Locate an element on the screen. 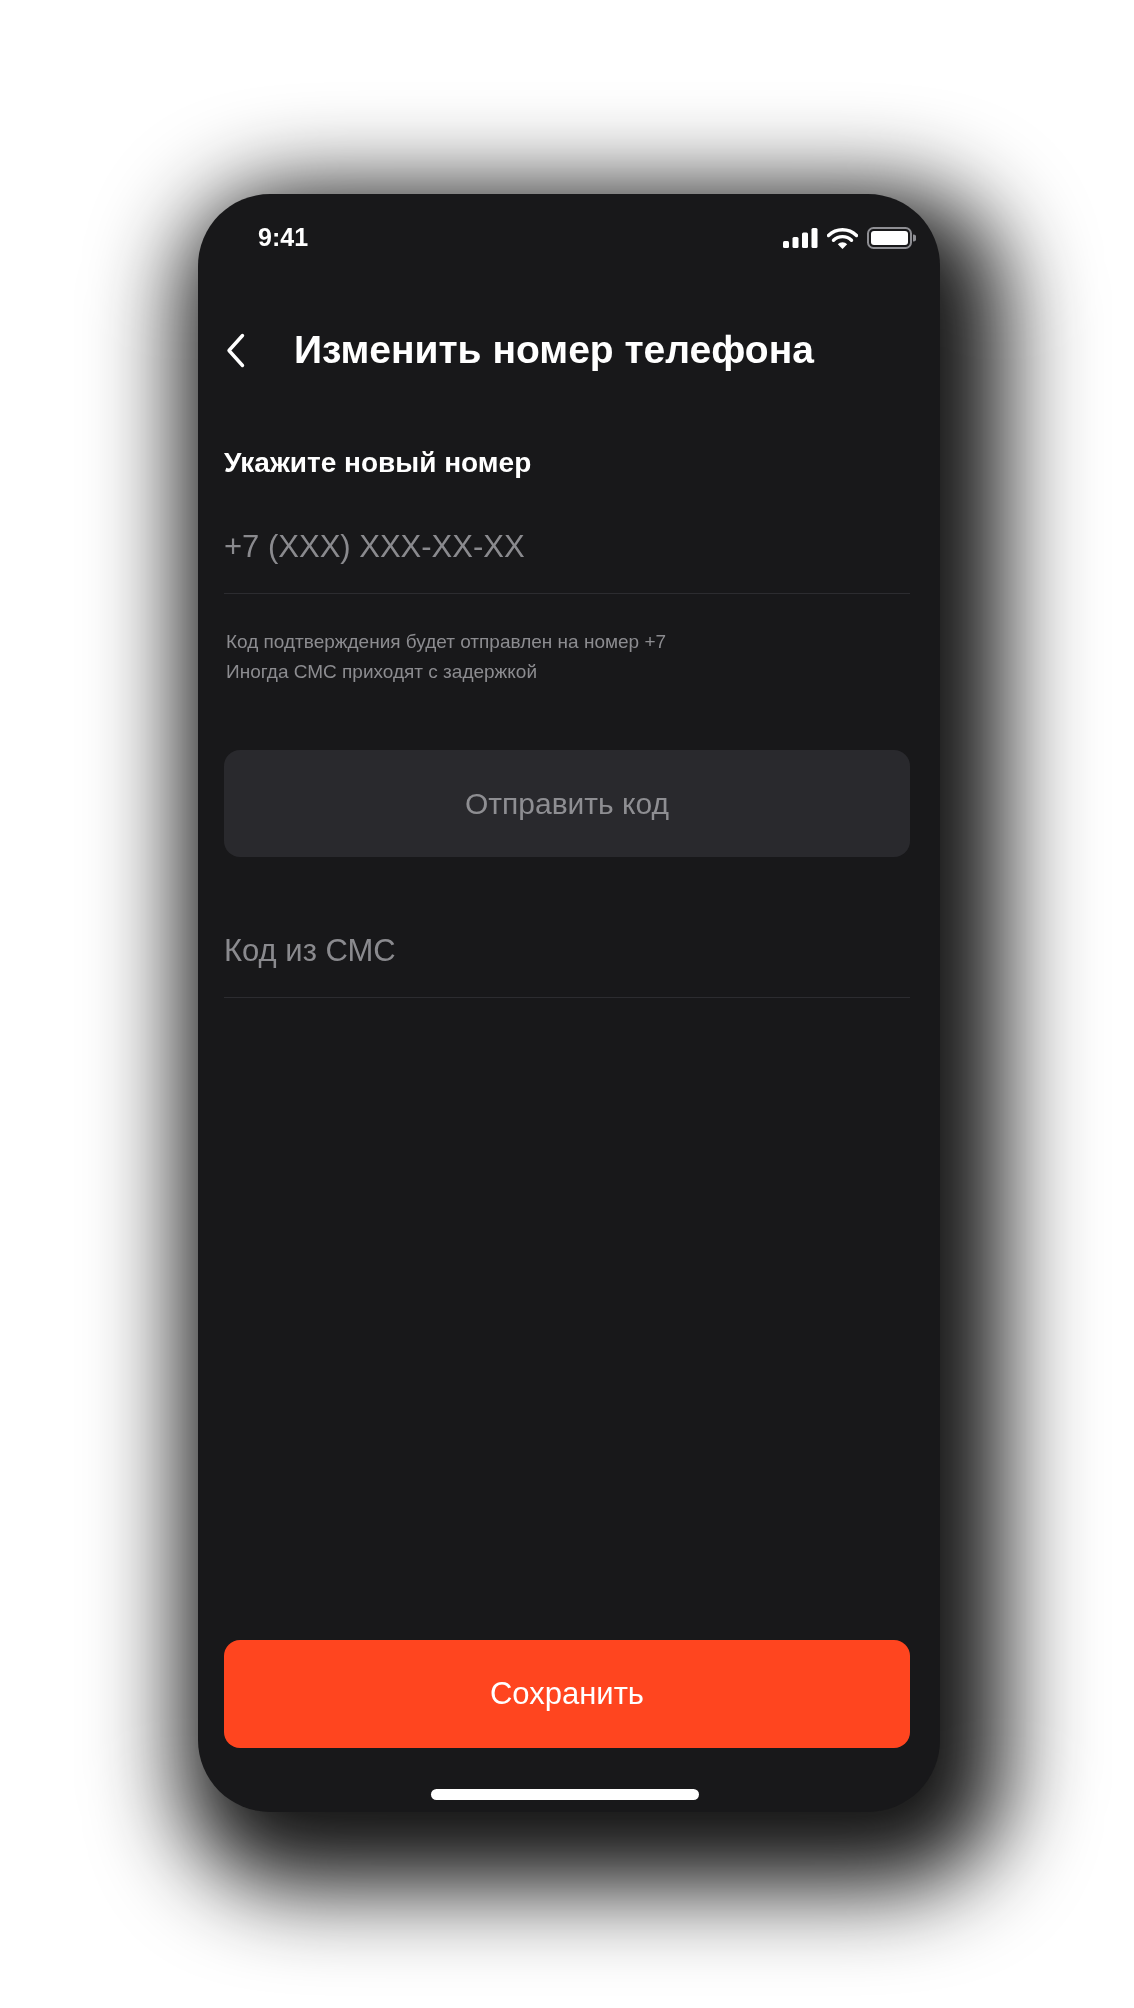 Image resolution: width=1134 pixels, height=2008 pixels. hint-text: Код подтверждения будет отправлен на номер +7 is located at coordinates (446, 642).